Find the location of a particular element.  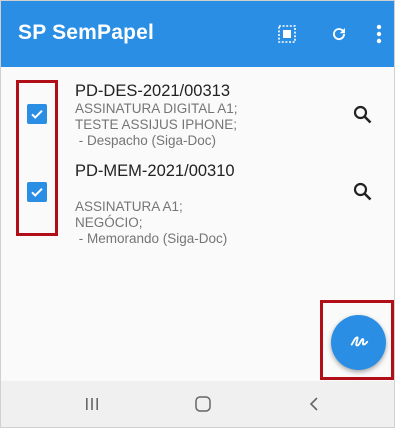

document-line: ASSINATURA A1; is located at coordinates (129, 206).